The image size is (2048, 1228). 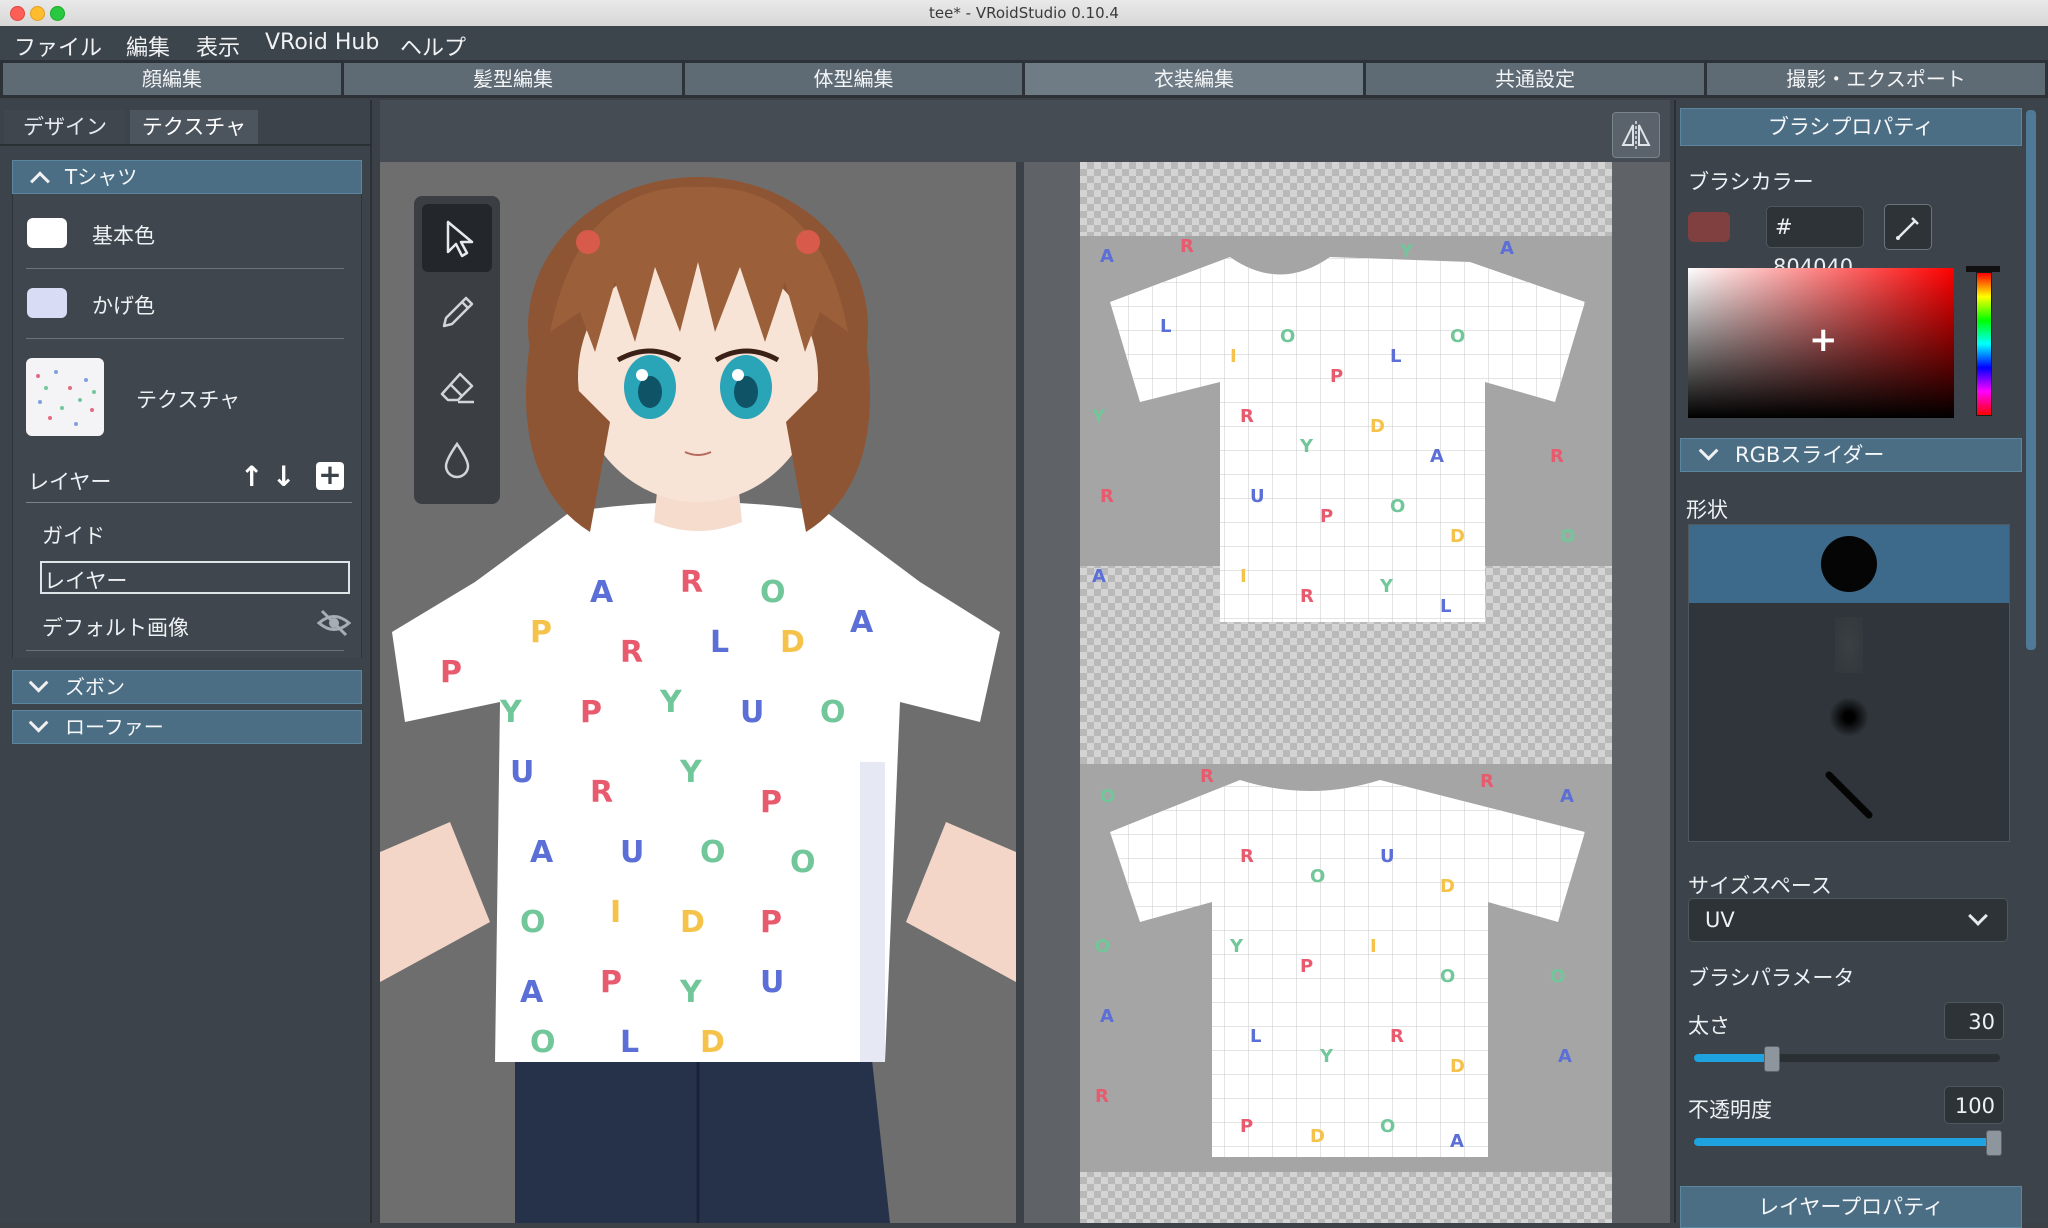 I want to click on brush-color-label: ブラシカラー, so click(x=1751, y=182).